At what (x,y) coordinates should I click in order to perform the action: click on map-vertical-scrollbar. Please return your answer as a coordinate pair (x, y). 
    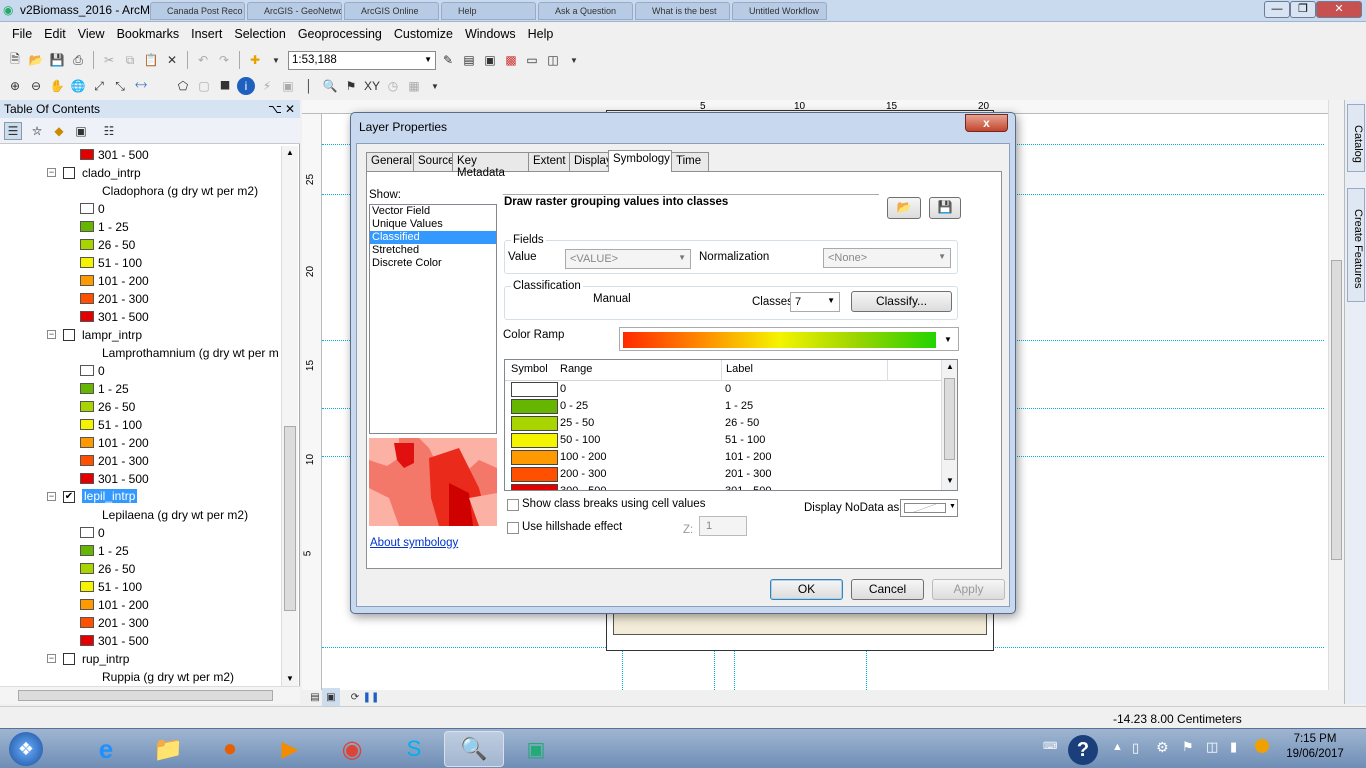
    Looking at the image, I should click on (1336, 395).